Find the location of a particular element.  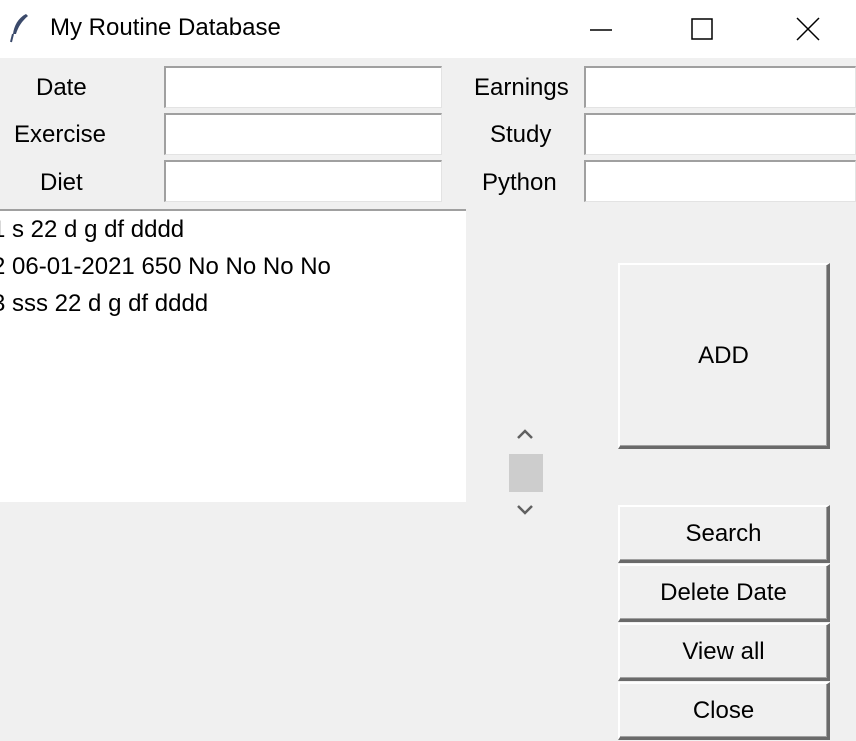

python-field is located at coordinates (720, 181).